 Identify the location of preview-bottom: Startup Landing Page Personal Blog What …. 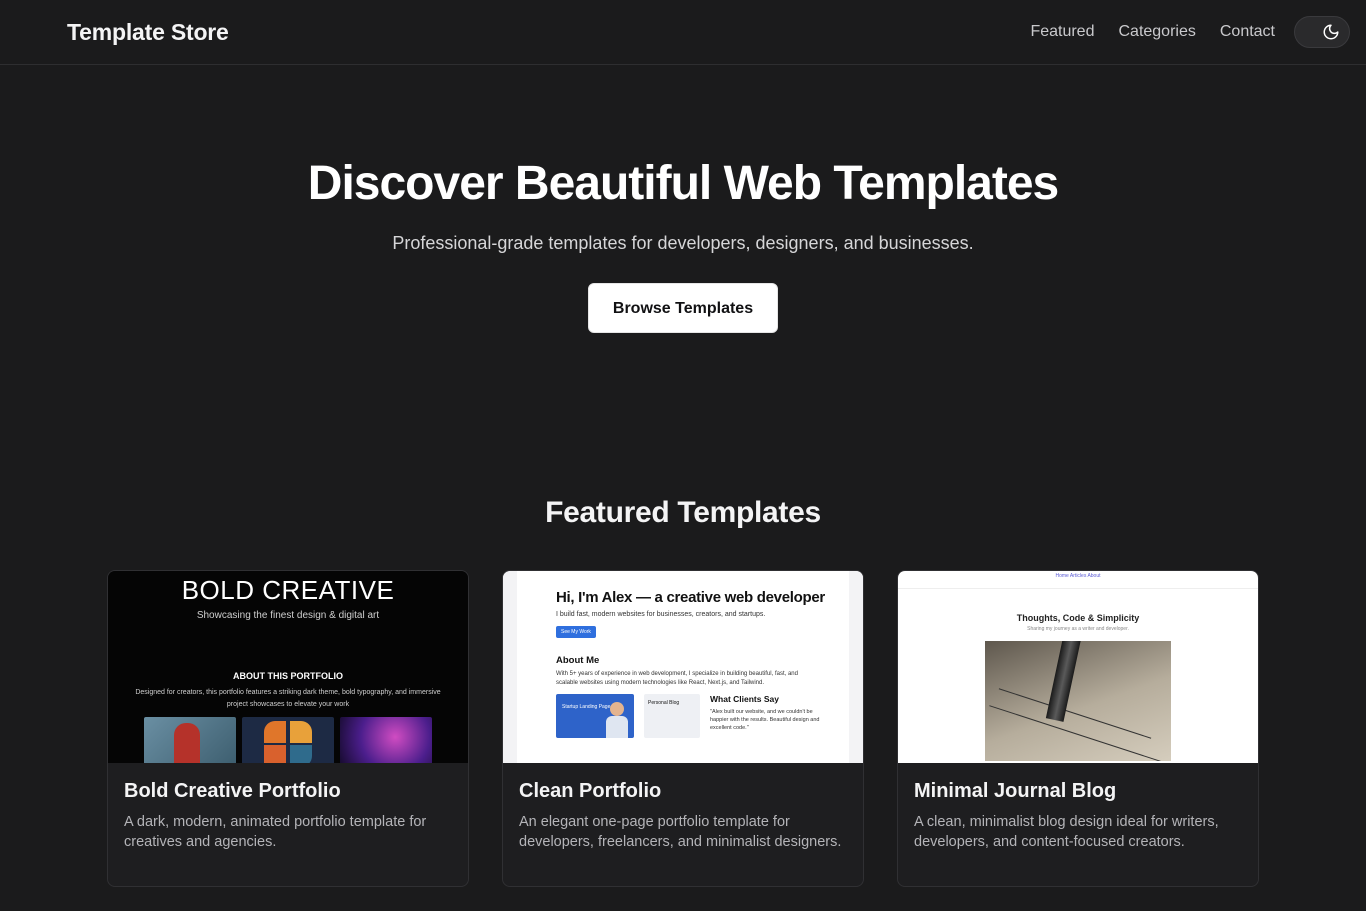
(709, 715).